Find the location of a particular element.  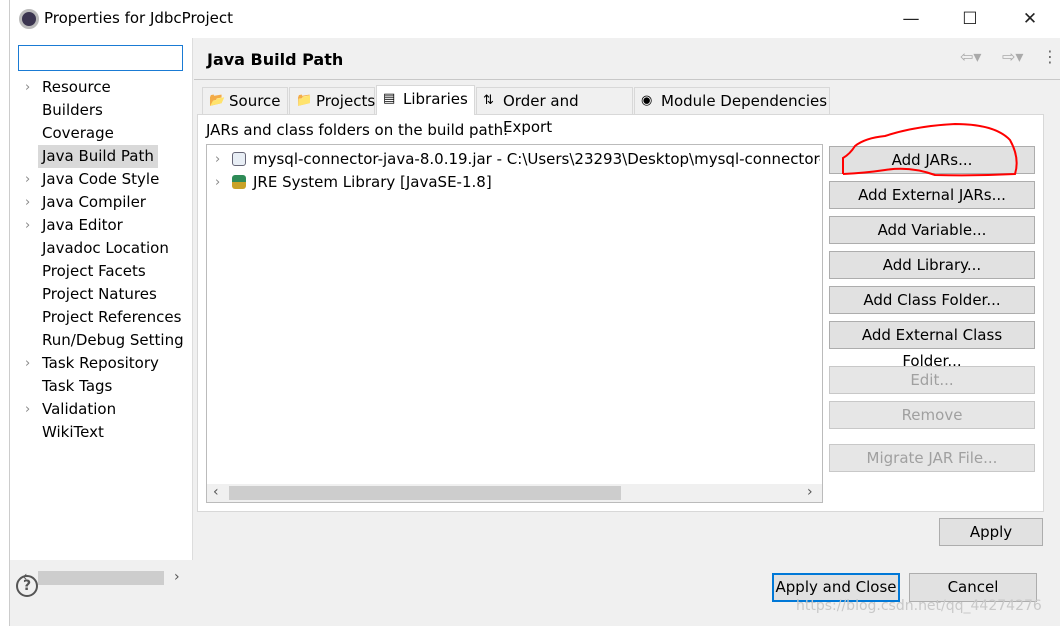

sidebar-item: Builders is located at coordinates (101, 110).